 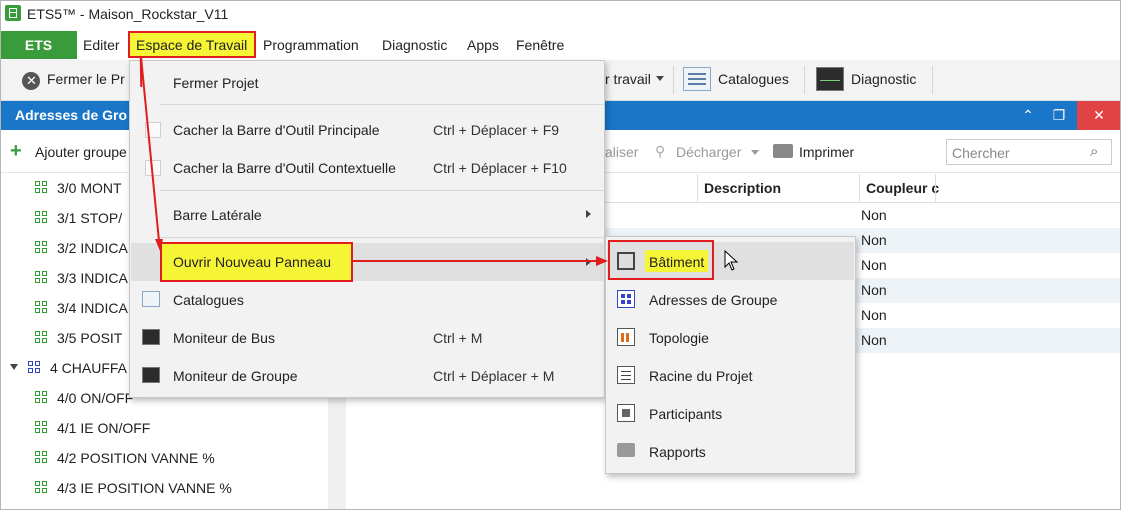 What do you see at coordinates (81, 152) in the screenshot?
I see `add-group-button: Ajouter groupe` at bounding box center [81, 152].